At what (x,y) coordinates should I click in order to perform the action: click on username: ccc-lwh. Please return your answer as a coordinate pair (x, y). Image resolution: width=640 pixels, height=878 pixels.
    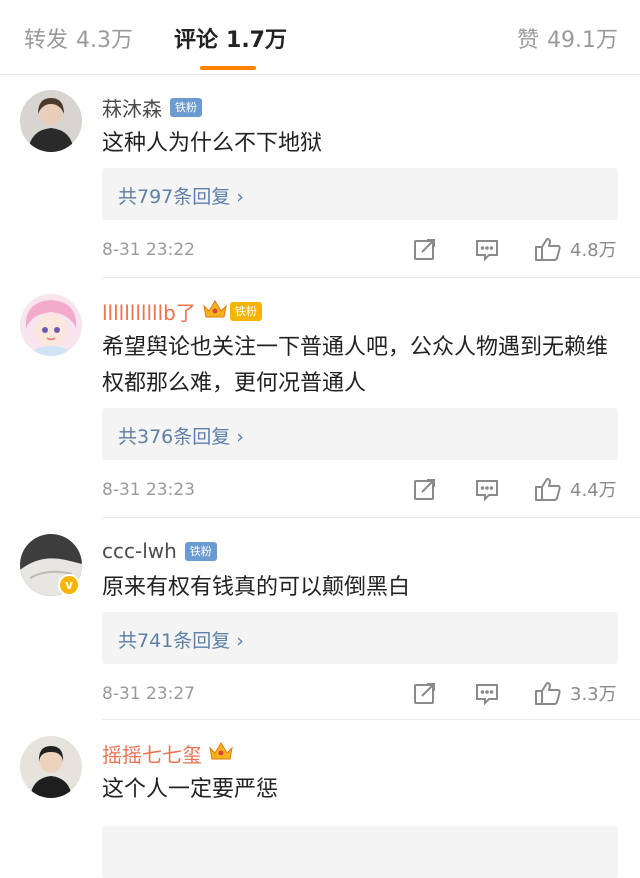
    Looking at the image, I should click on (139, 551).